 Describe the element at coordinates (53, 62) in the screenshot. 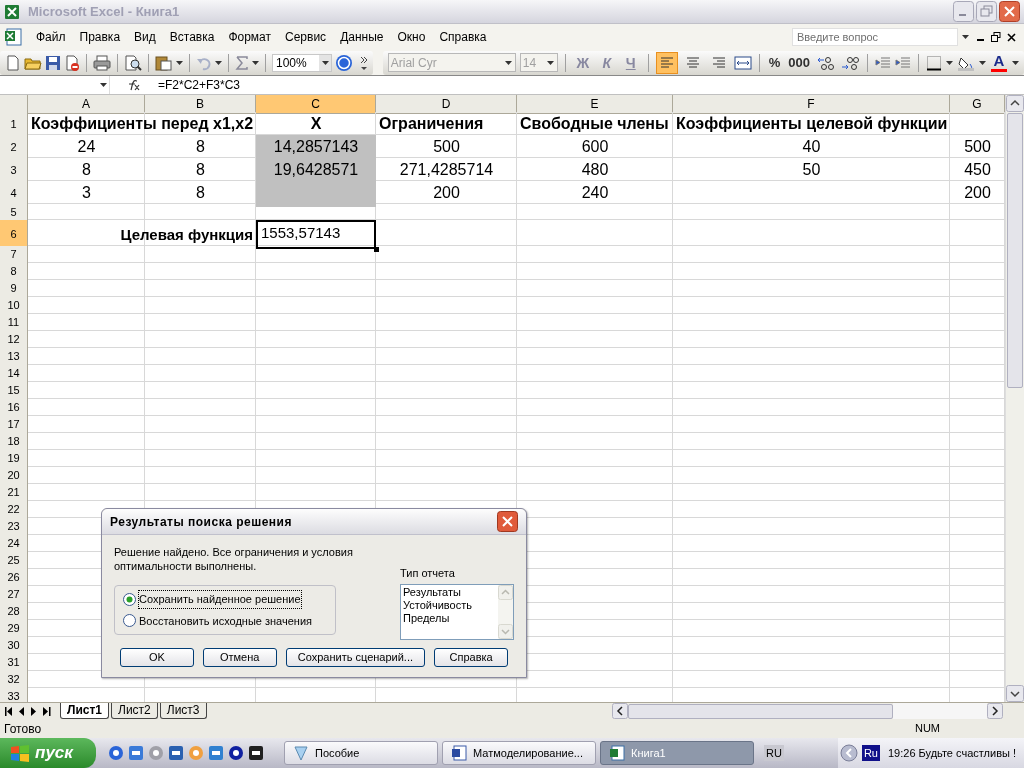

I see `save-icon` at that location.